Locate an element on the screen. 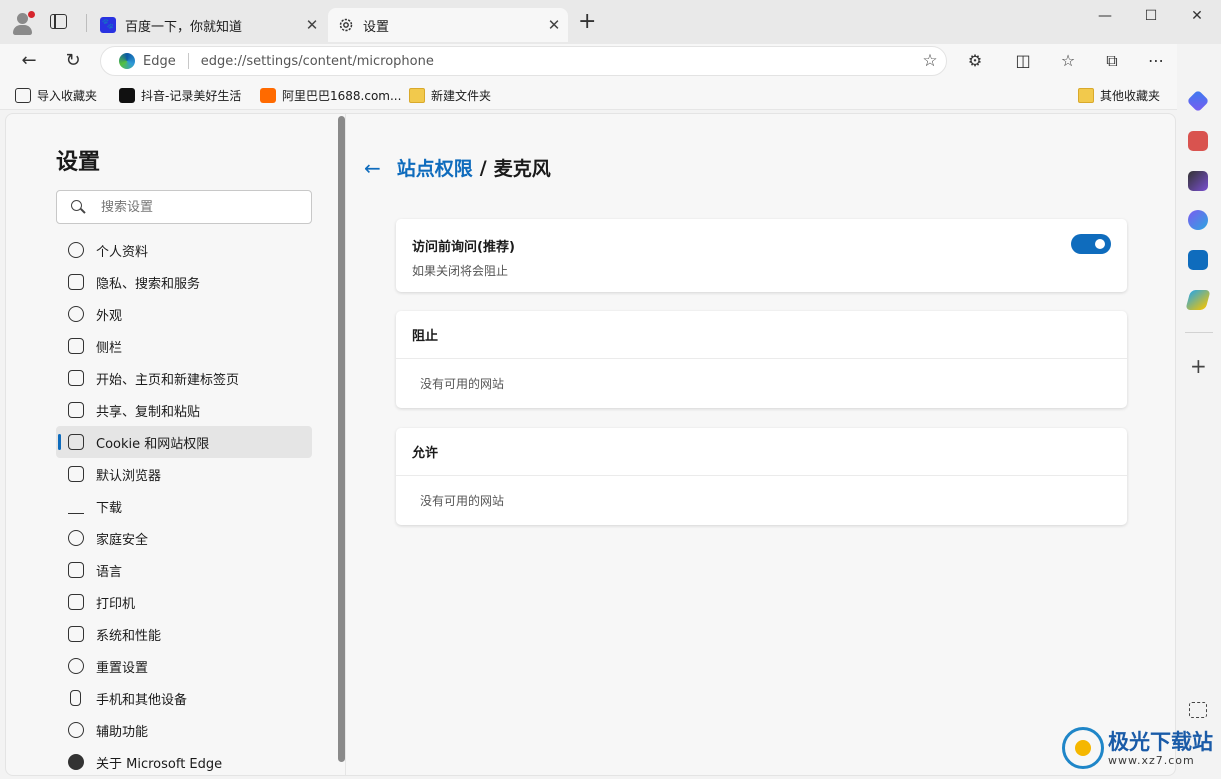 This screenshot has width=1221, height=779. new-tab-button: + is located at coordinates (587, 22).